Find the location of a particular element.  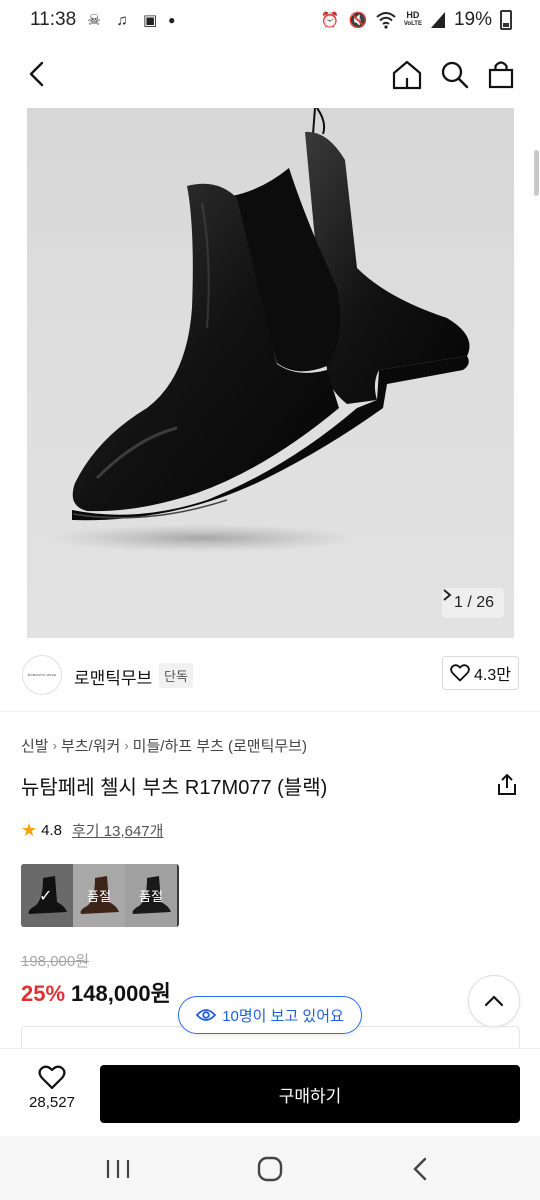

discount-rate: 25% is located at coordinates (43, 993).